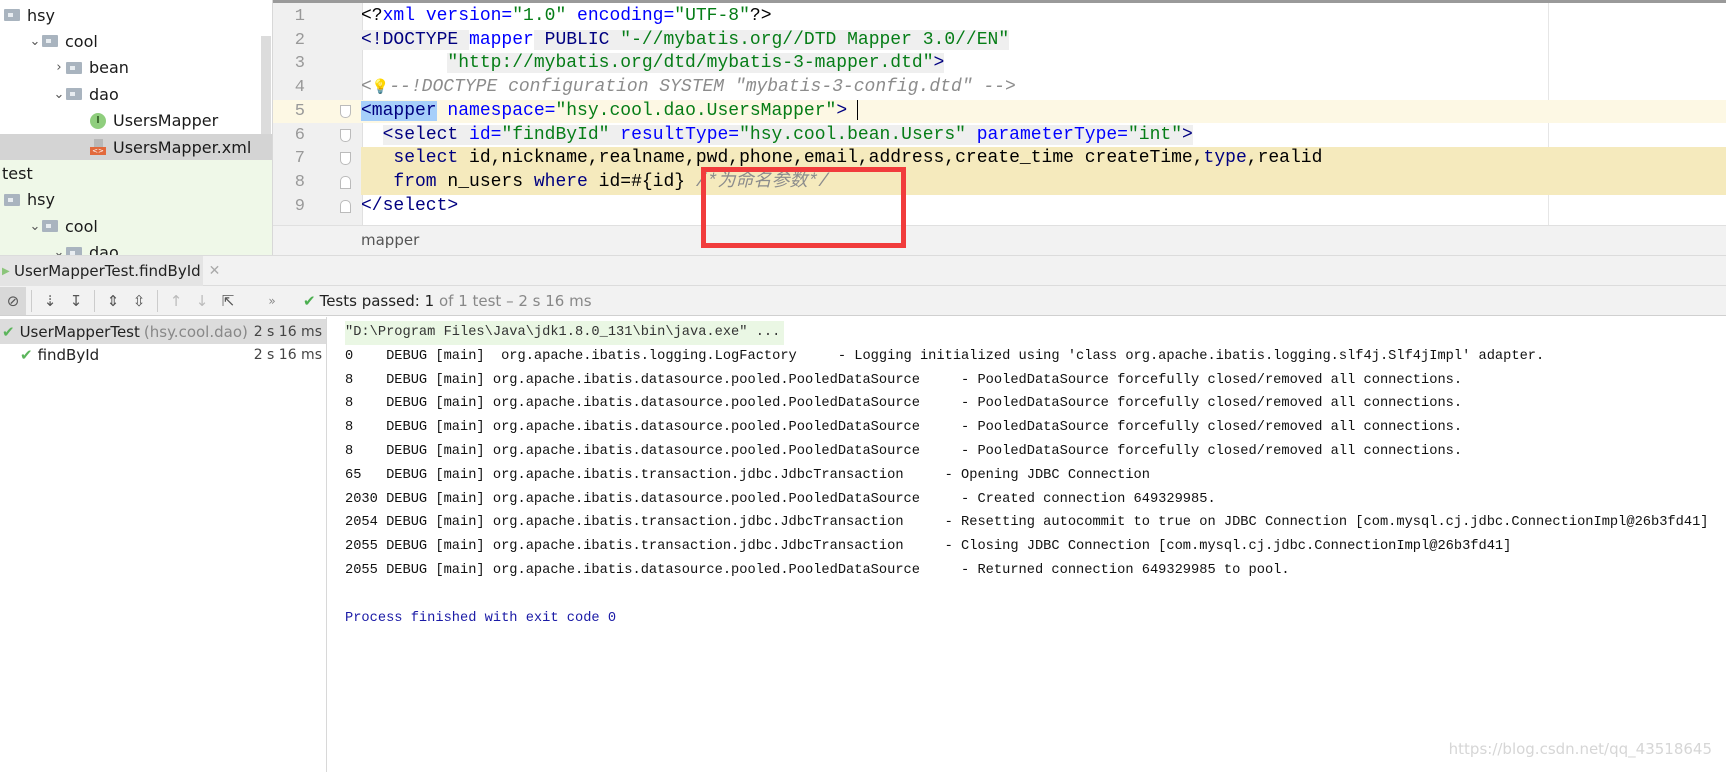  What do you see at coordinates (76, 301) in the screenshot?
I see `sort-by-duration-icon: ↧` at bounding box center [76, 301].